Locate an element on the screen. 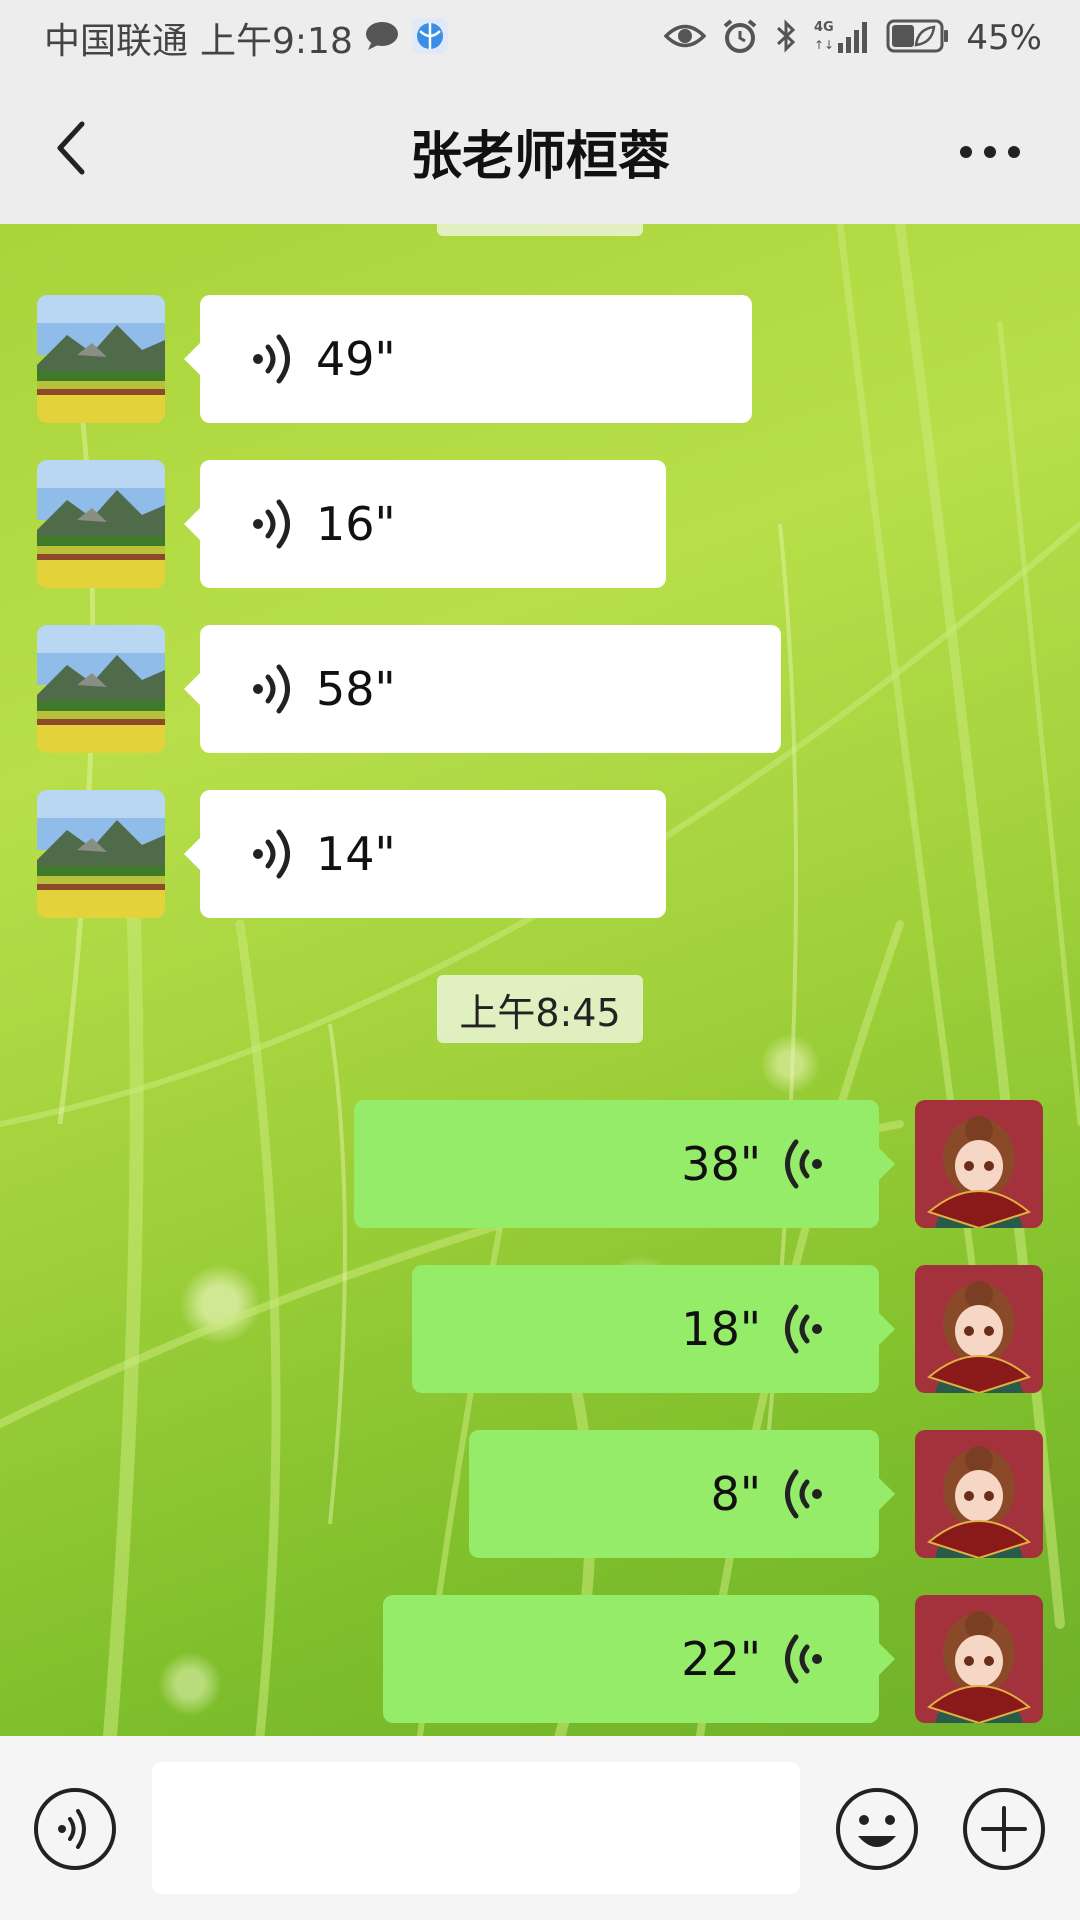 The height and width of the screenshot is (1920, 1080). voice-duration: 8" is located at coordinates (735, 1494).